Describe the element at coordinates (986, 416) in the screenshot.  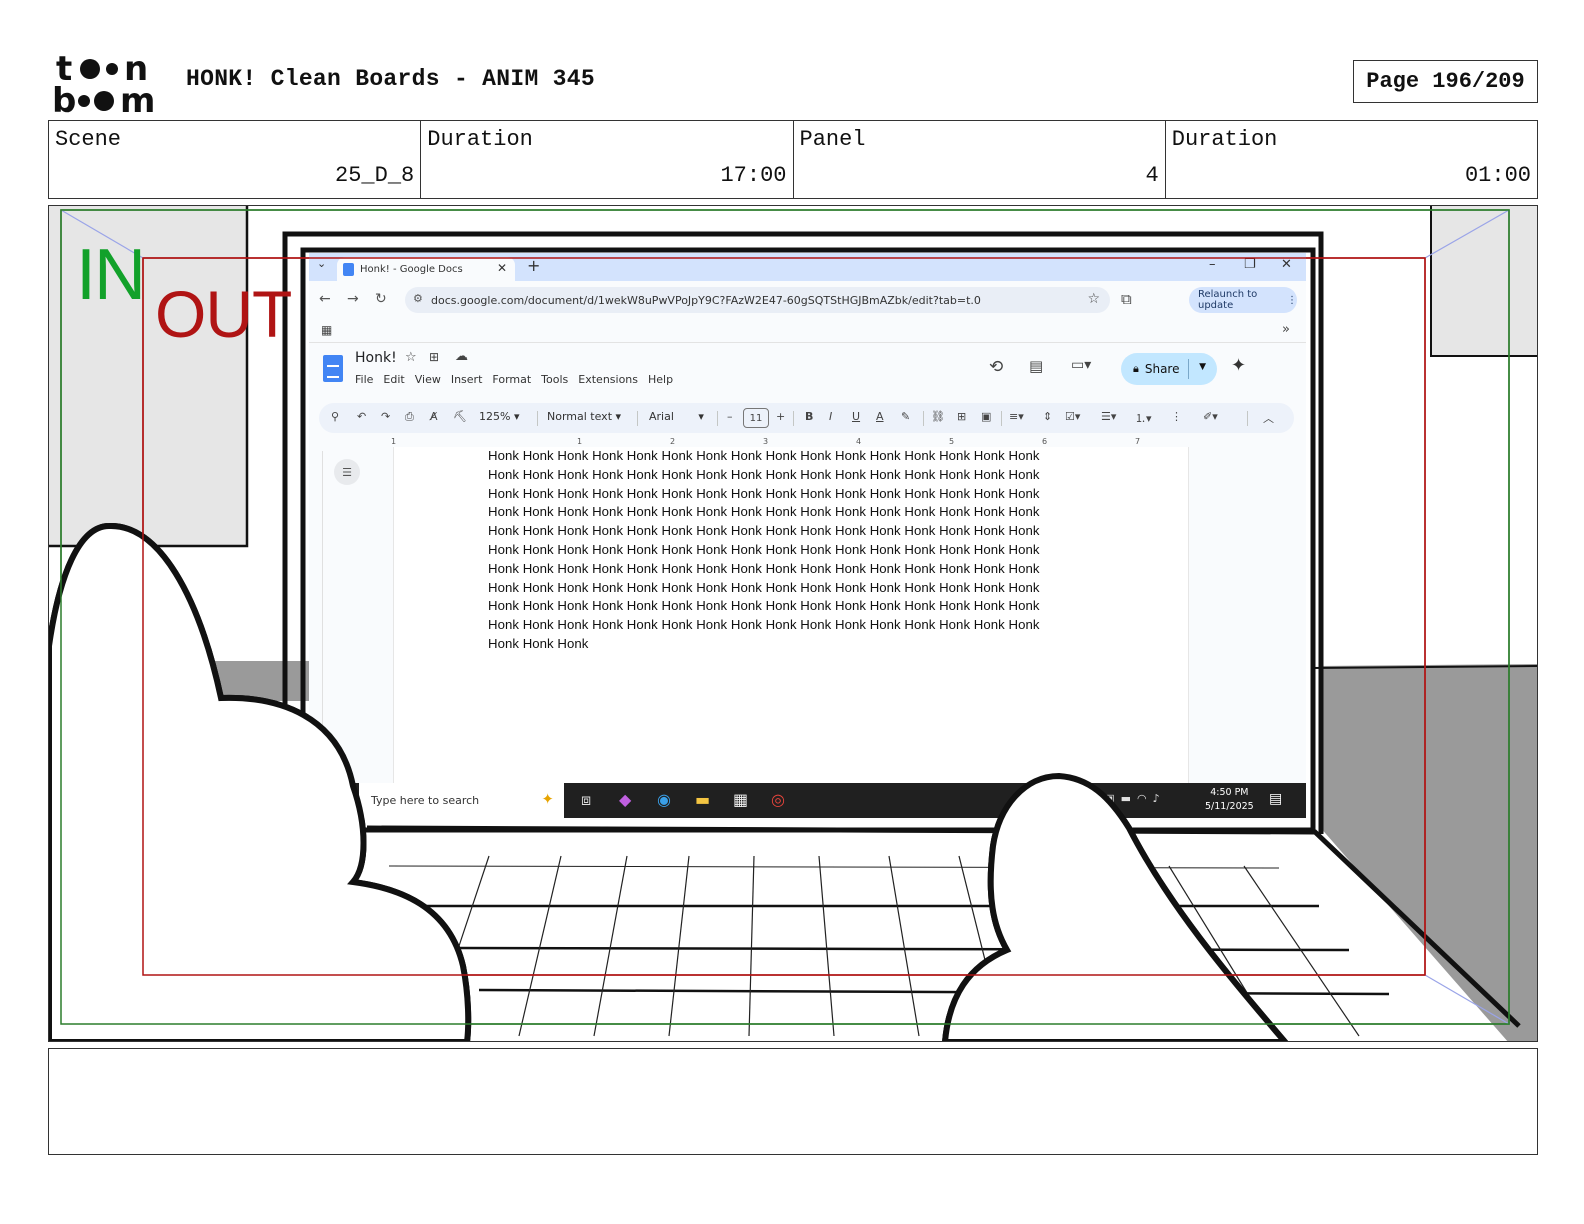
I see `image-icon: ▣` at that location.